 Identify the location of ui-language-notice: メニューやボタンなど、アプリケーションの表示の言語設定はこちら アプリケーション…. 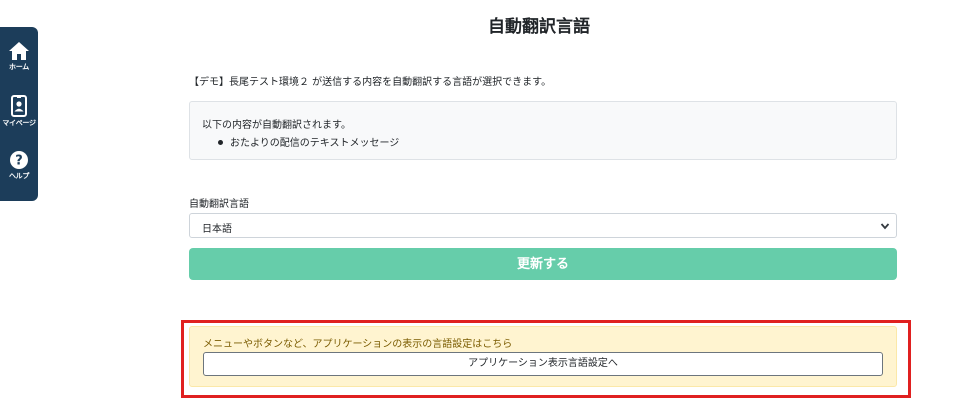
(543, 356).